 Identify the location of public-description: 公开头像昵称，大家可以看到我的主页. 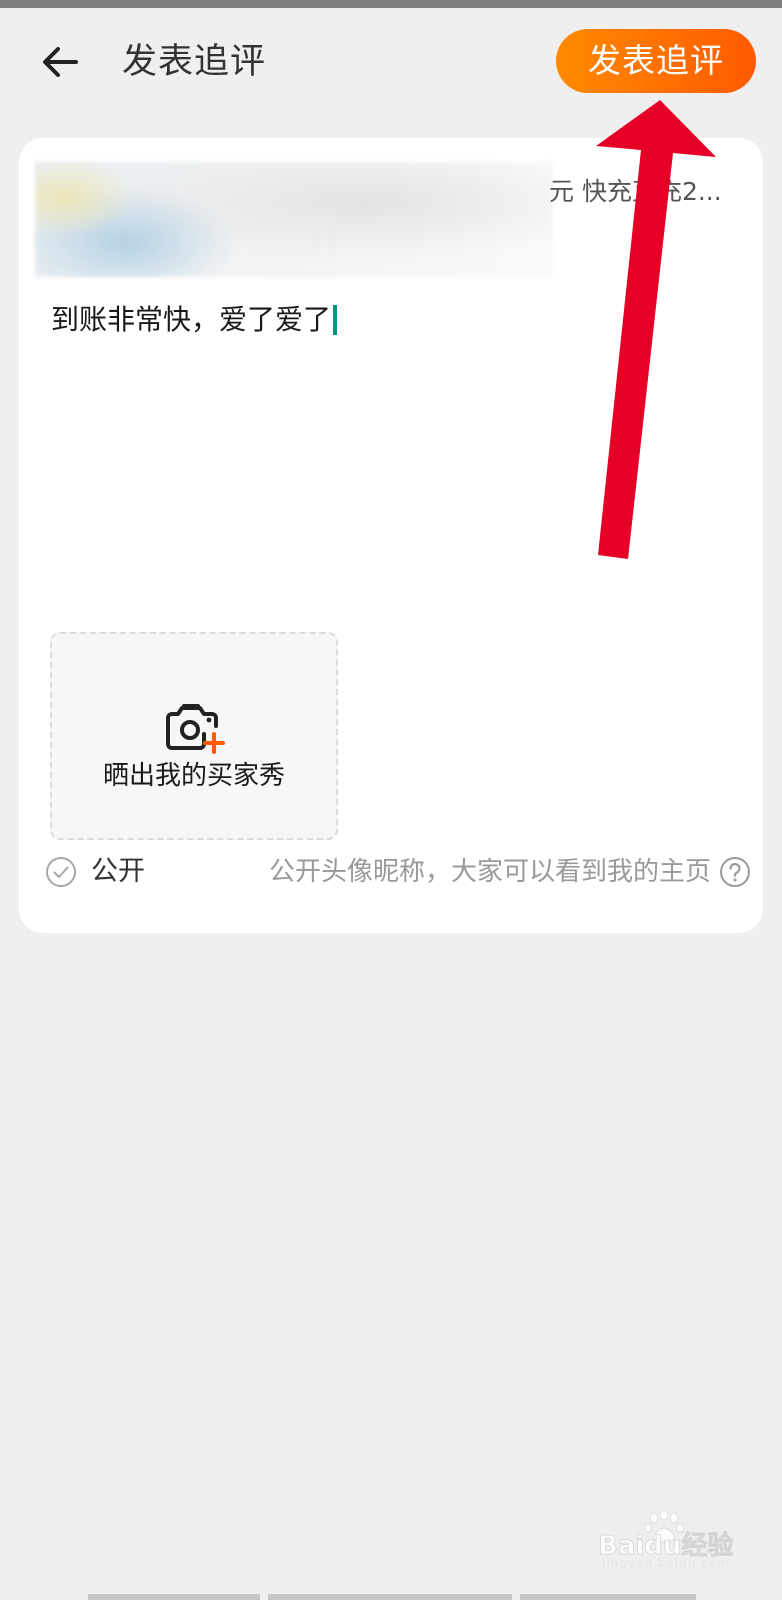
(489, 872).